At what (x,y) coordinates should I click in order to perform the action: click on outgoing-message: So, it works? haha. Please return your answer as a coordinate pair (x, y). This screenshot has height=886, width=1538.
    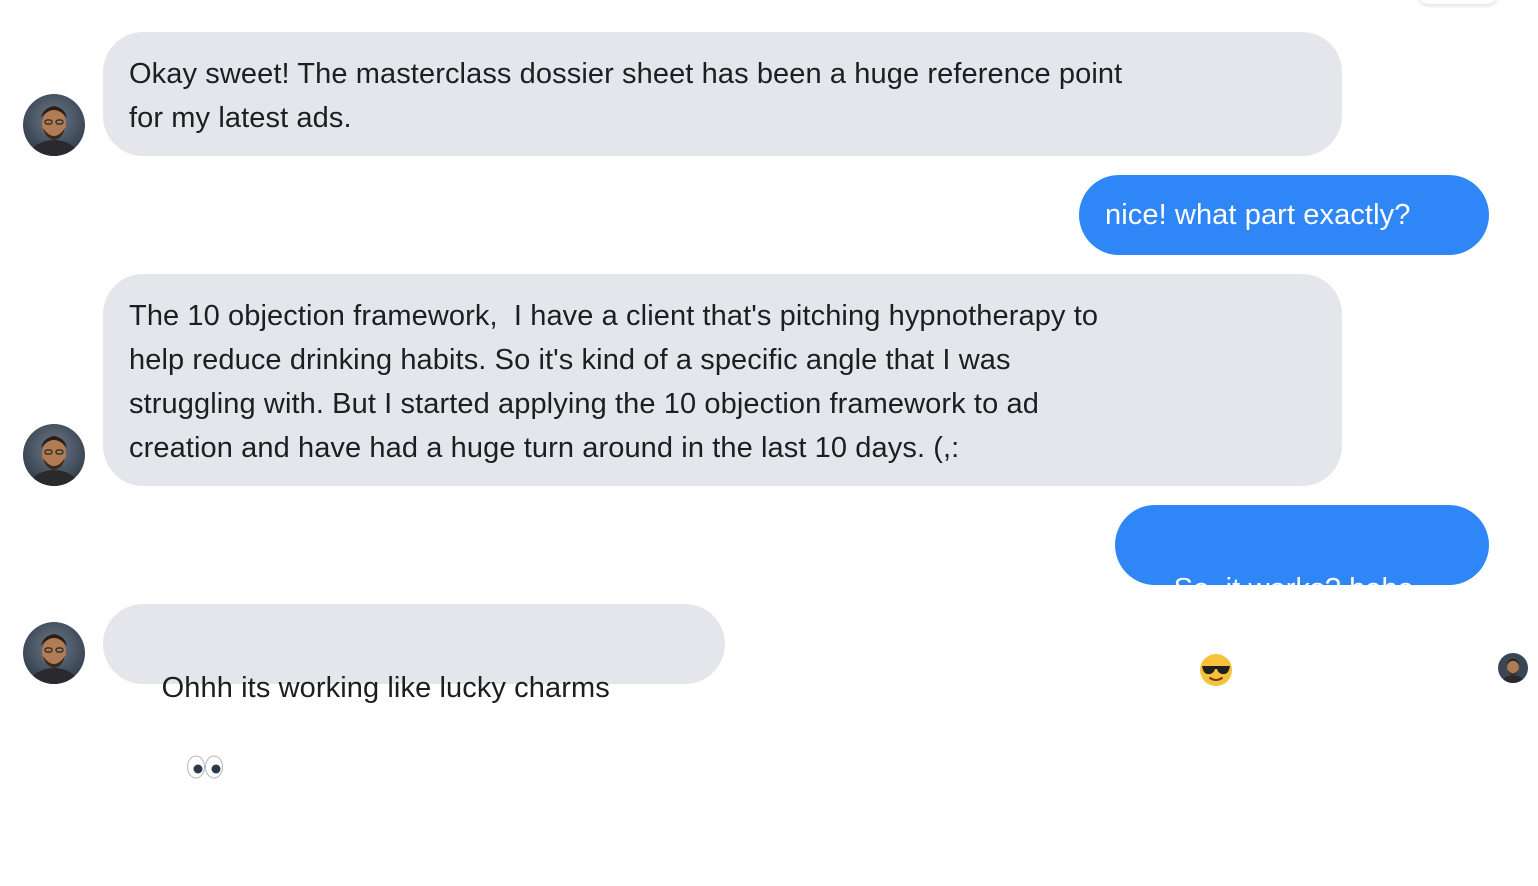
    Looking at the image, I should click on (1302, 595).